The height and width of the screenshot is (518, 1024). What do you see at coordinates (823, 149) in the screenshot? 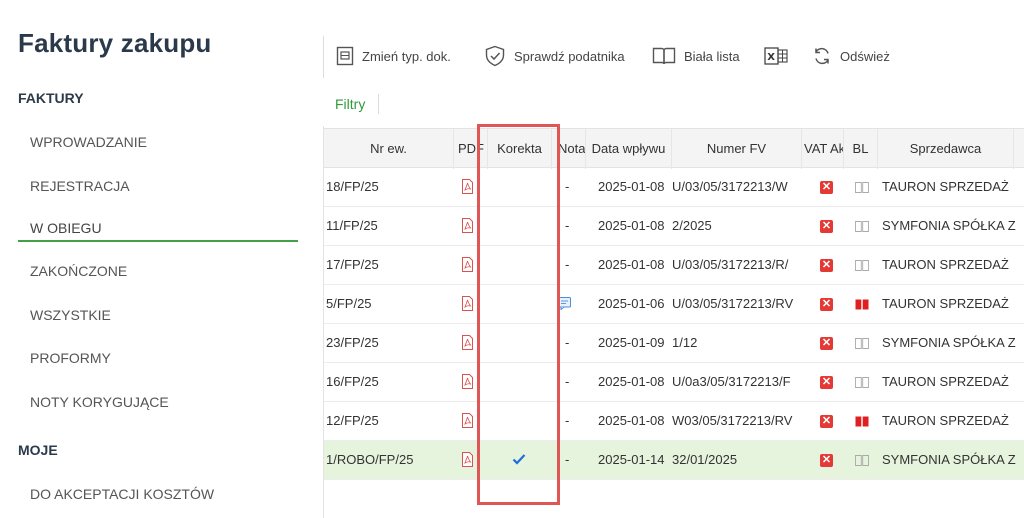
I see `col-vat-ak: VAT Ak` at bounding box center [823, 149].